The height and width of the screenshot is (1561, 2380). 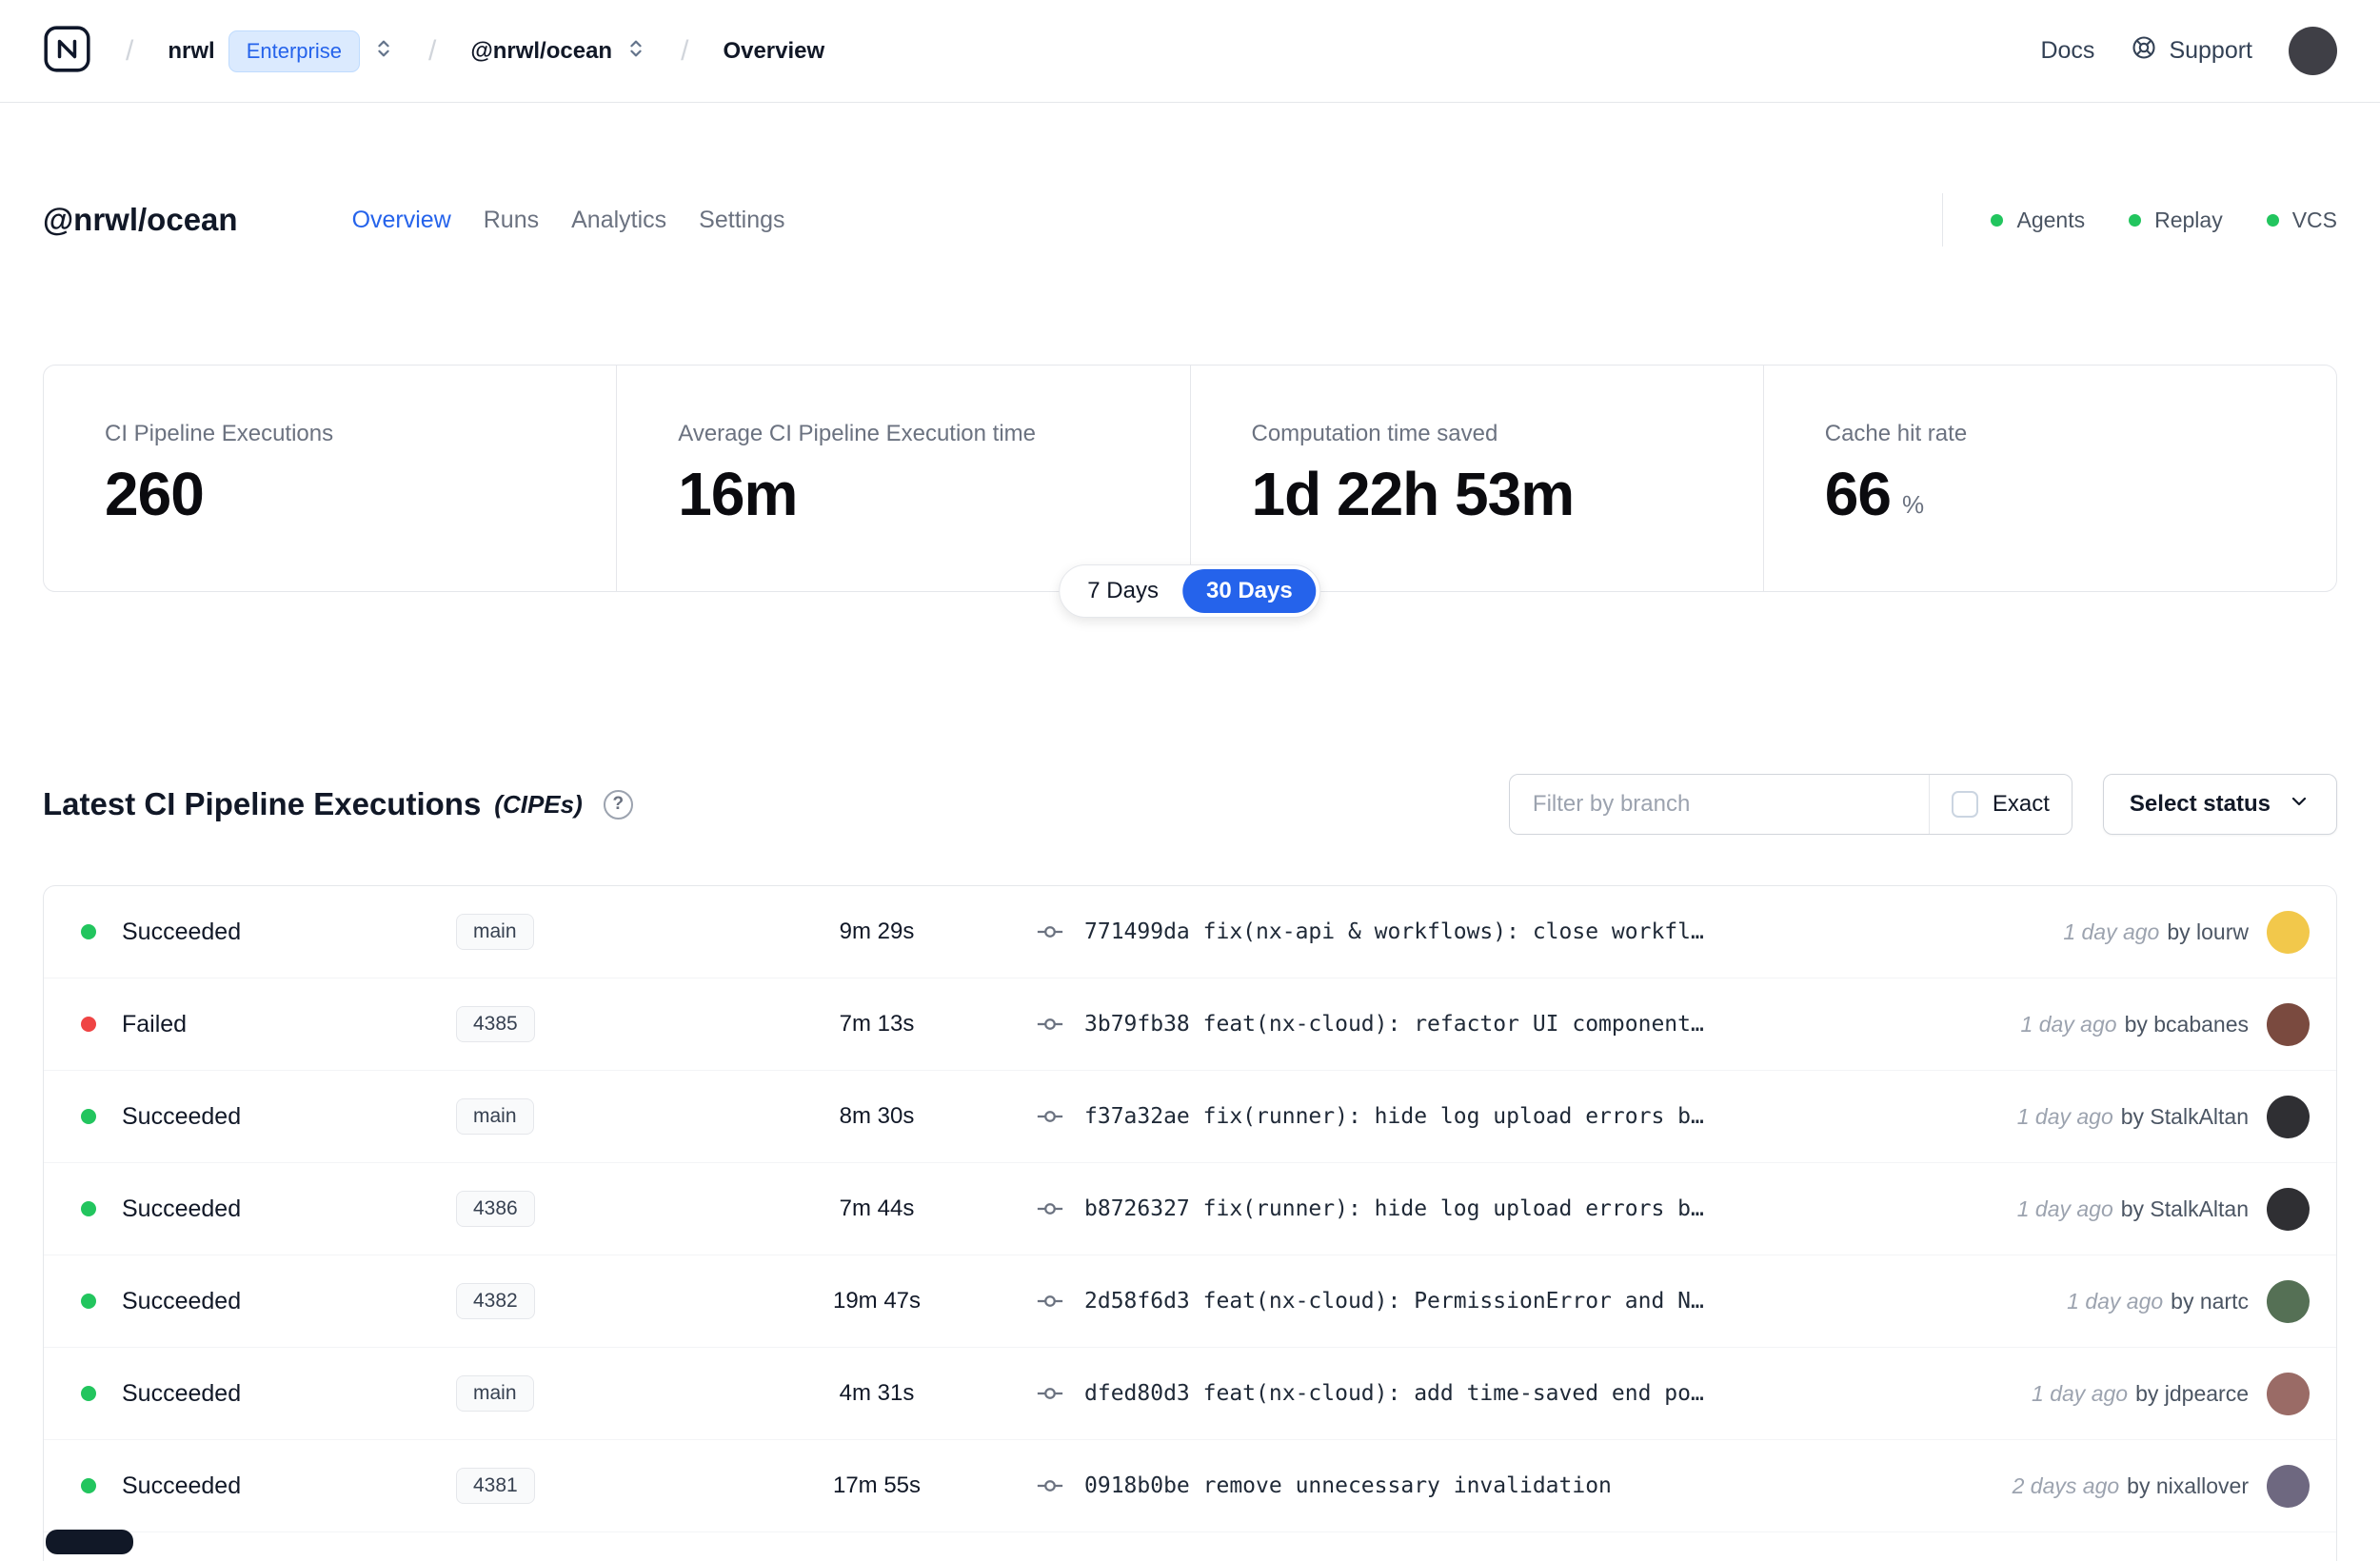 What do you see at coordinates (538, 804) in the screenshot?
I see `cipes-title-suffix: (CIPEs)` at bounding box center [538, 804].